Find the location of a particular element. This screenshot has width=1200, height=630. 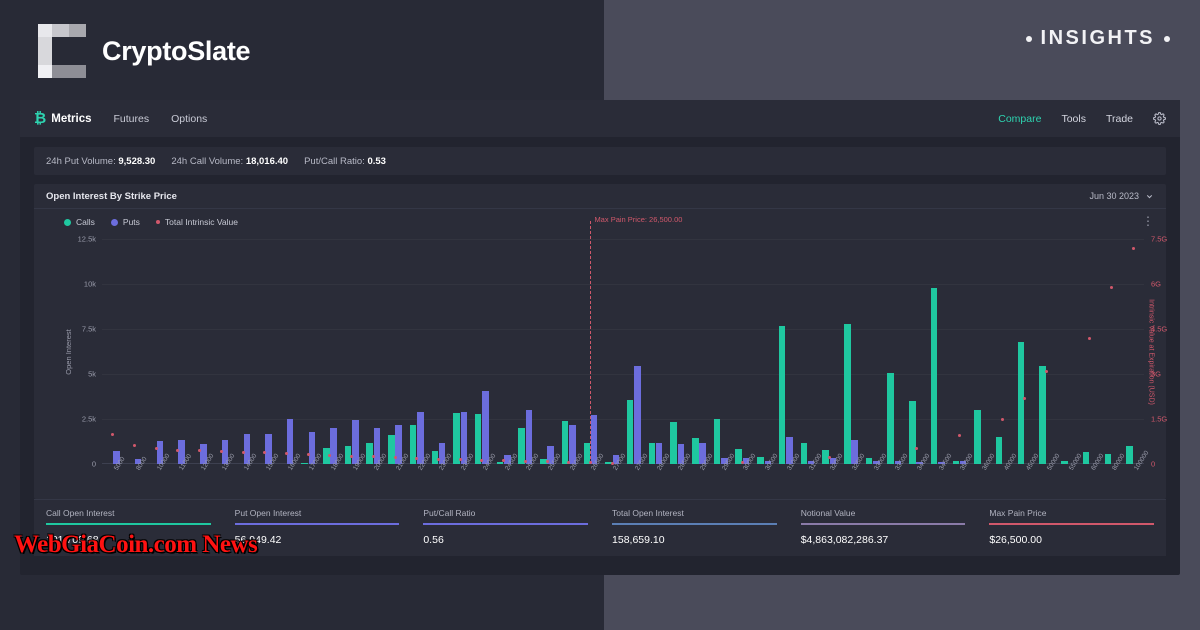

nav-item-options: Options is located at coordinates (189, 119).